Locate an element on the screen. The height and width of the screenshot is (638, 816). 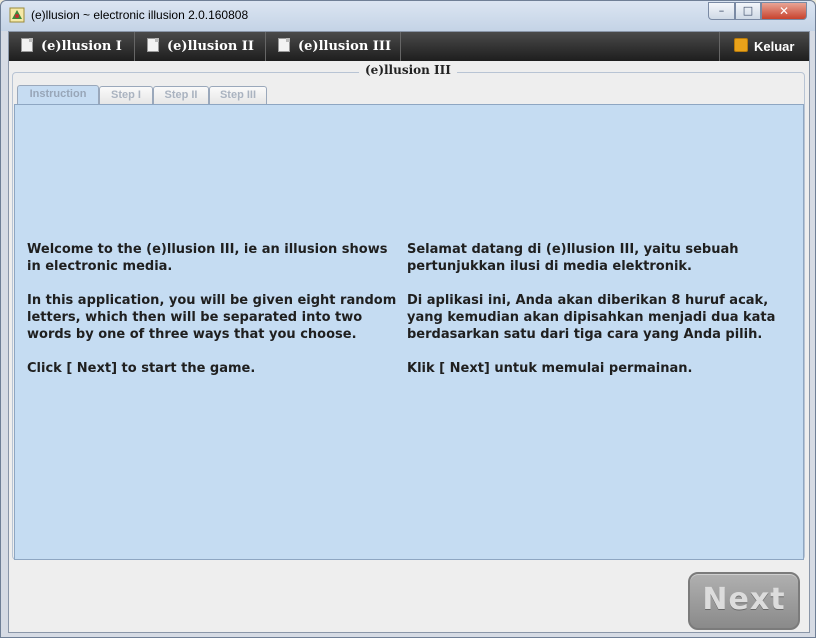
menu-ellusion-2: (e)llusion II is located at coordinates (200, 46).